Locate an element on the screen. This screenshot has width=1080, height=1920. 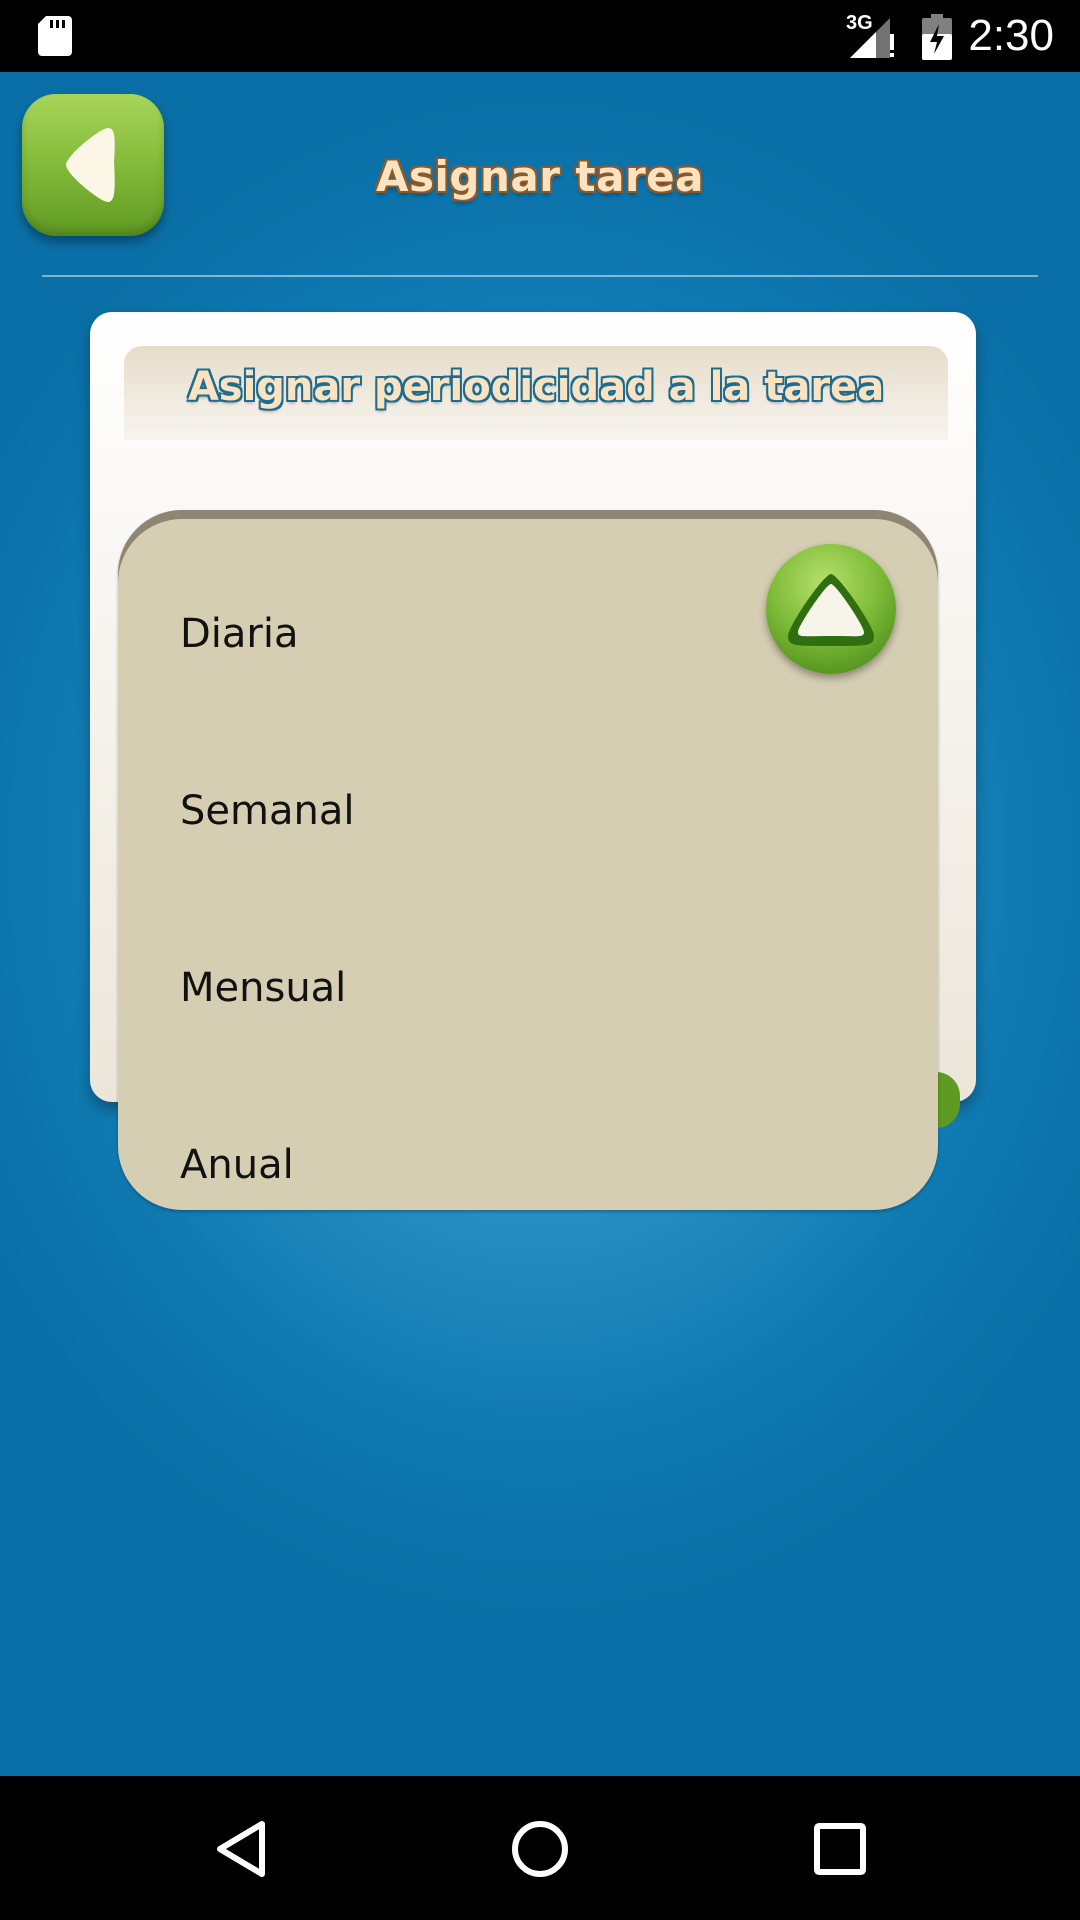
clock: 2:30 is located at coordinates (1011, 35).